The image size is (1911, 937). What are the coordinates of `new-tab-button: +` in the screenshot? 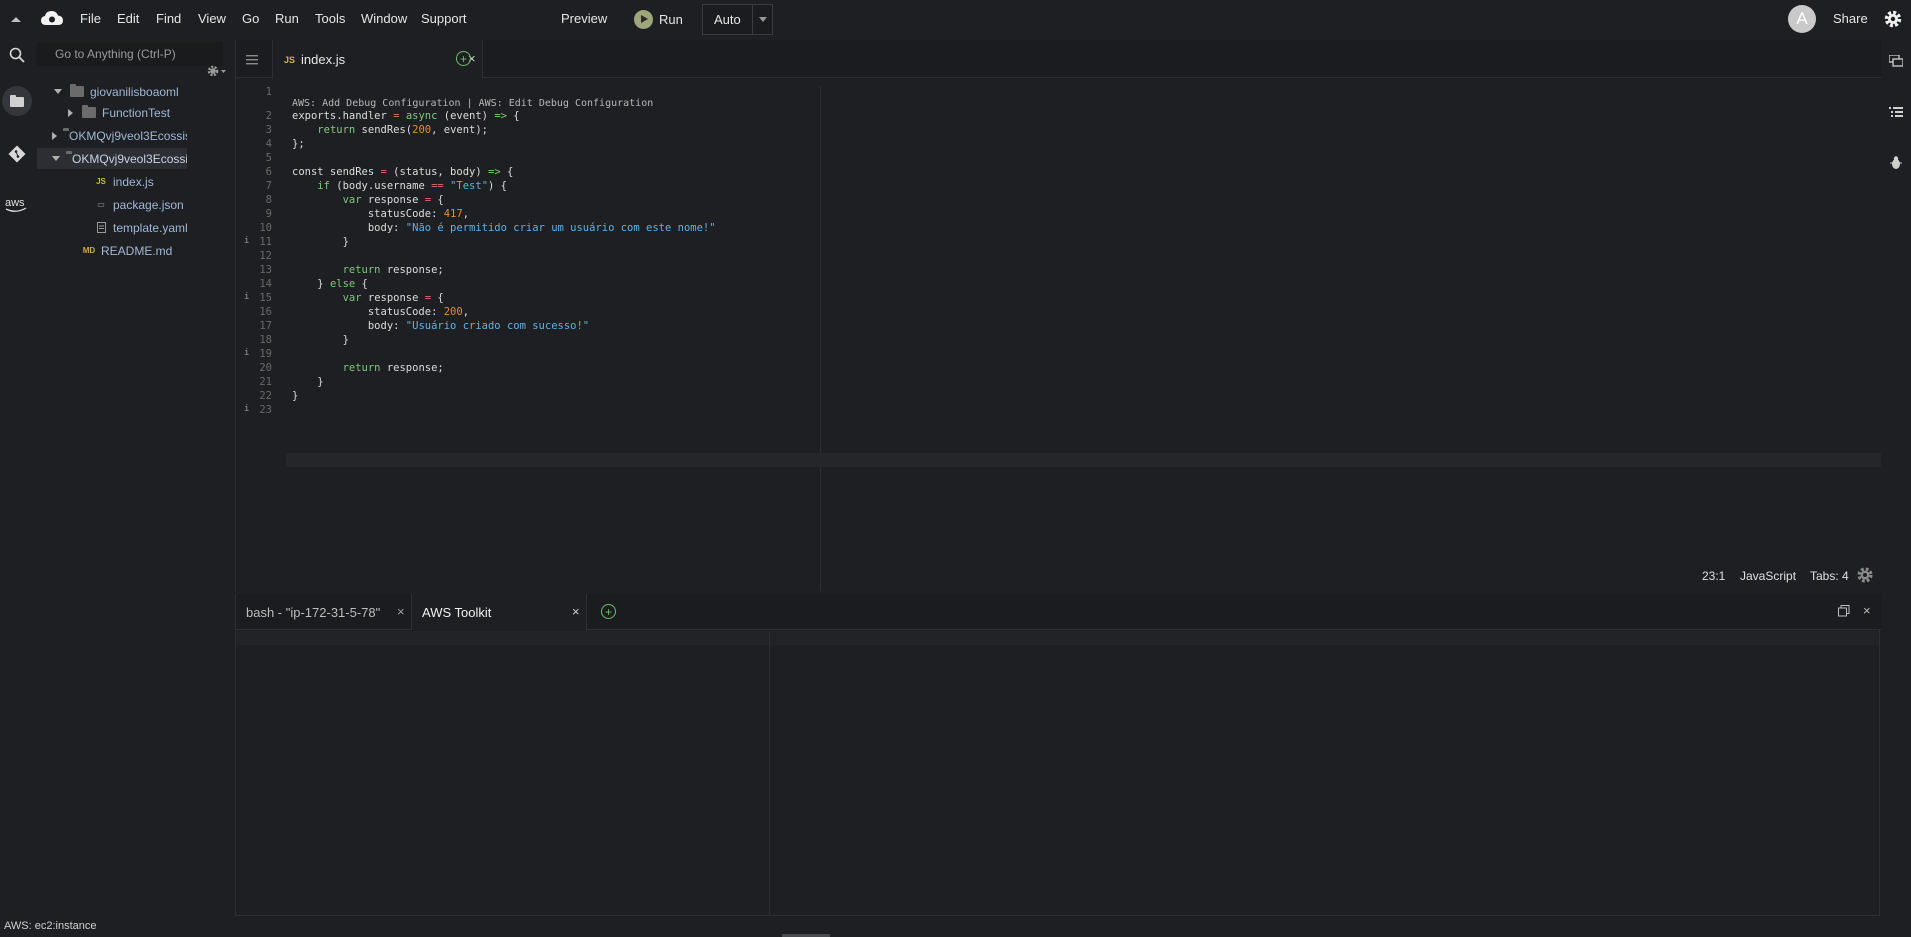 It's located at (463, 58).